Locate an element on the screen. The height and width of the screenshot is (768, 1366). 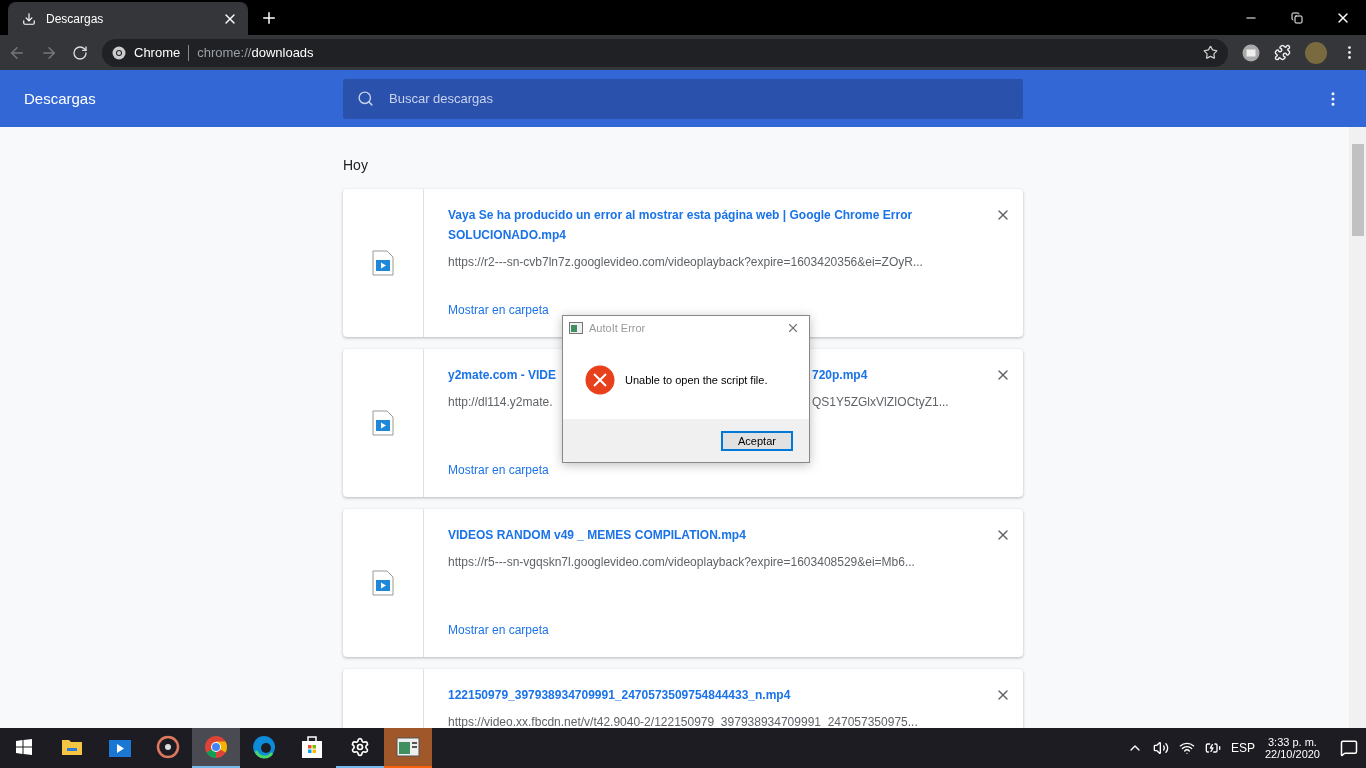
wifi-icon is located at coordinates (1186, 748).